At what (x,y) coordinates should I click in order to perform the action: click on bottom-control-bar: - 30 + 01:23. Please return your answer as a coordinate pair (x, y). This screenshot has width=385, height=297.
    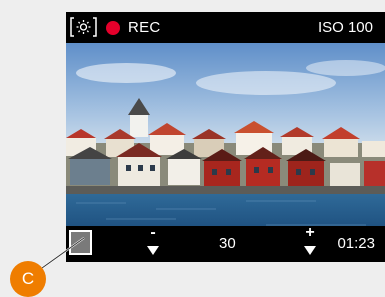
    Looking at the image, I should click on (225, 243).